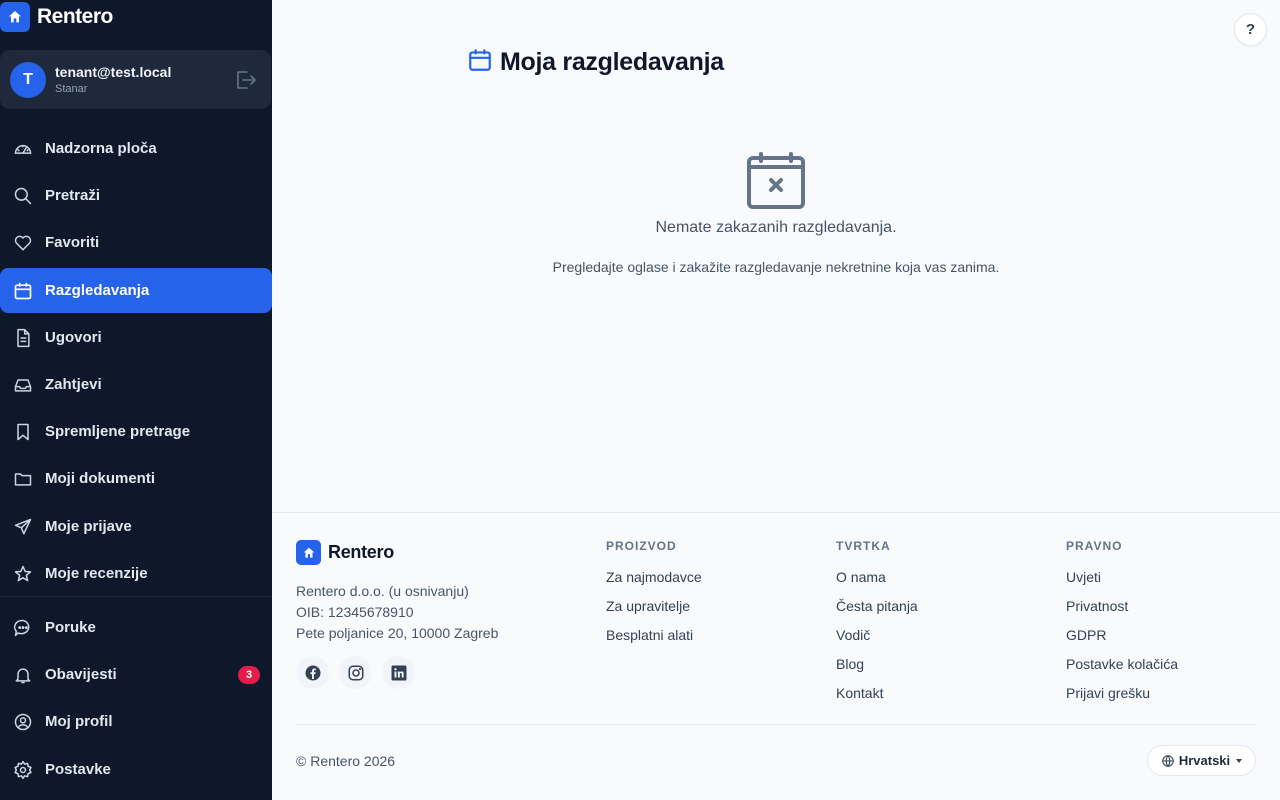  What do you see at coordinates (23, 722) in the screenshot?
I see `user-circle-icon` at bounding box center [23, 722].